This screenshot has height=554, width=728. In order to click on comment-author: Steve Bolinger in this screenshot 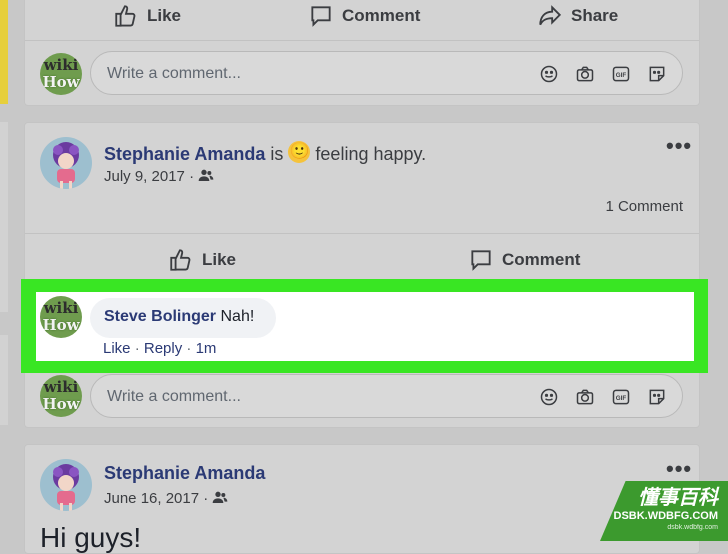, I will do `click(160, 316)`.